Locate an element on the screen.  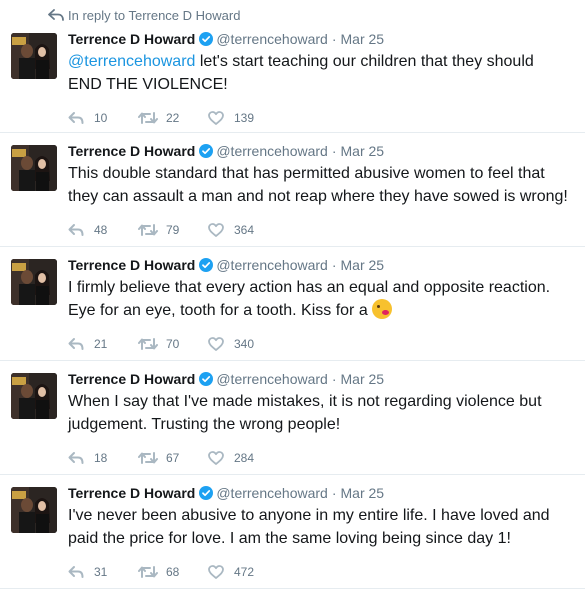
mention-link: @terrencehoward is located at coordinates (131, 61).